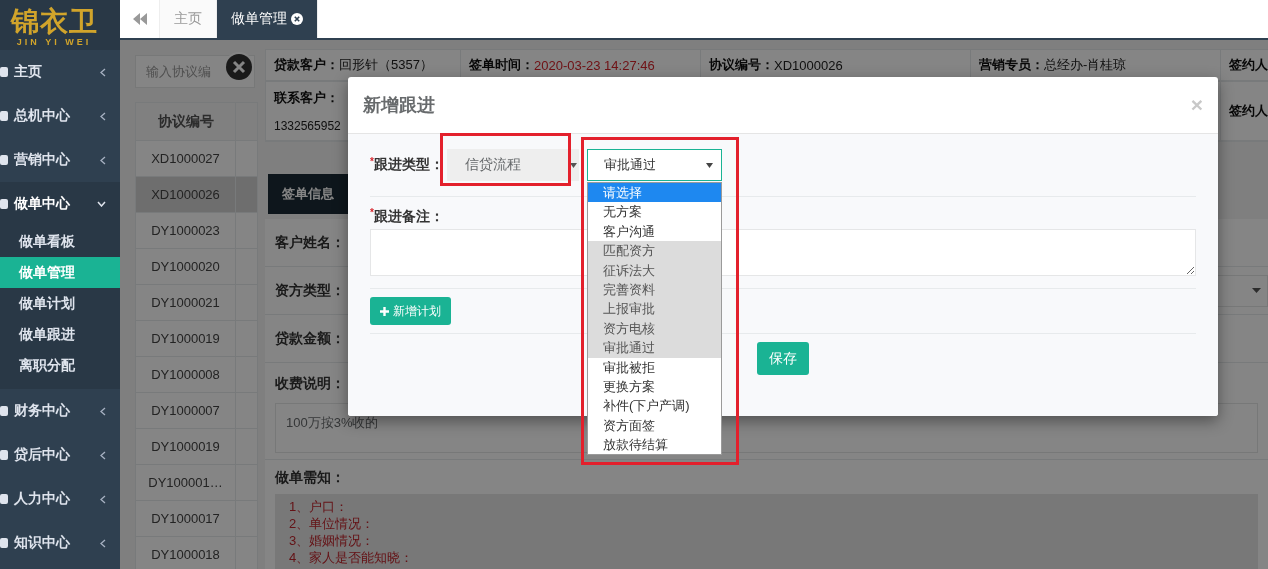 The height and width of the screenshot is (569, 1268). I want to click on table-row: DY1000021, so click(196, 302).